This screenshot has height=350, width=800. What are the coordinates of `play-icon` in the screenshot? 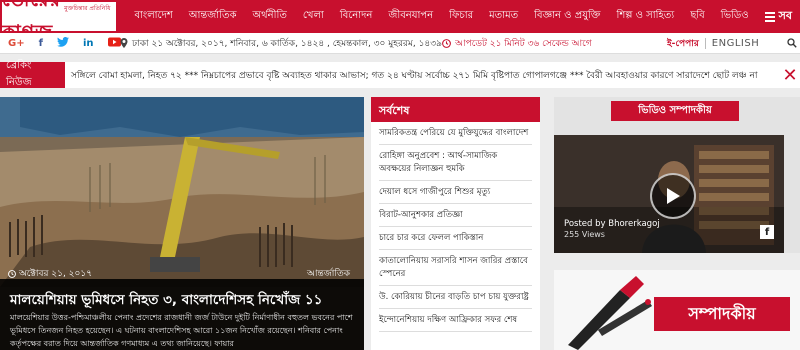 It's located at (673, 196).